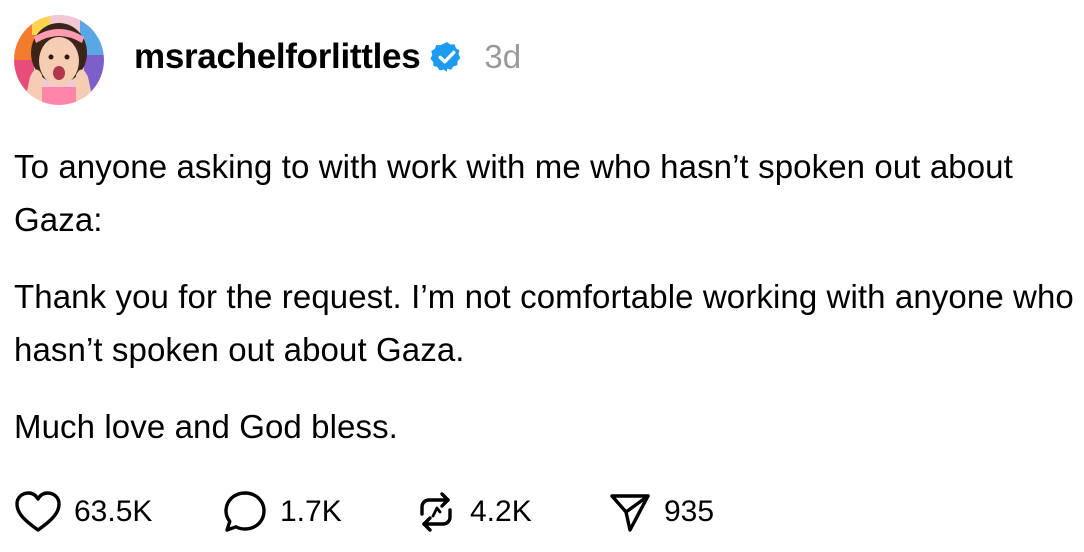 This screenshot has height=552, width=1084. I want to click on username-row: msrachelforlittles 3d, so click(327, 57).